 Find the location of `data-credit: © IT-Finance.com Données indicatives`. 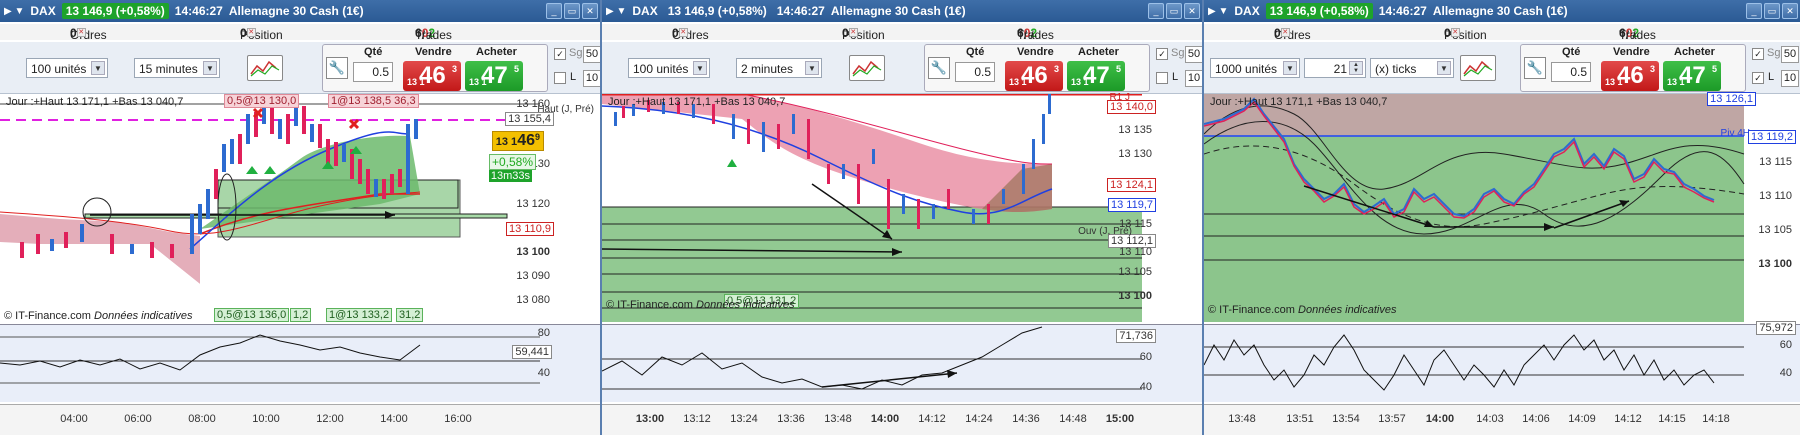

data-credit: © IT-Finance.com Données indicatives is located at coordinates (98, 316).